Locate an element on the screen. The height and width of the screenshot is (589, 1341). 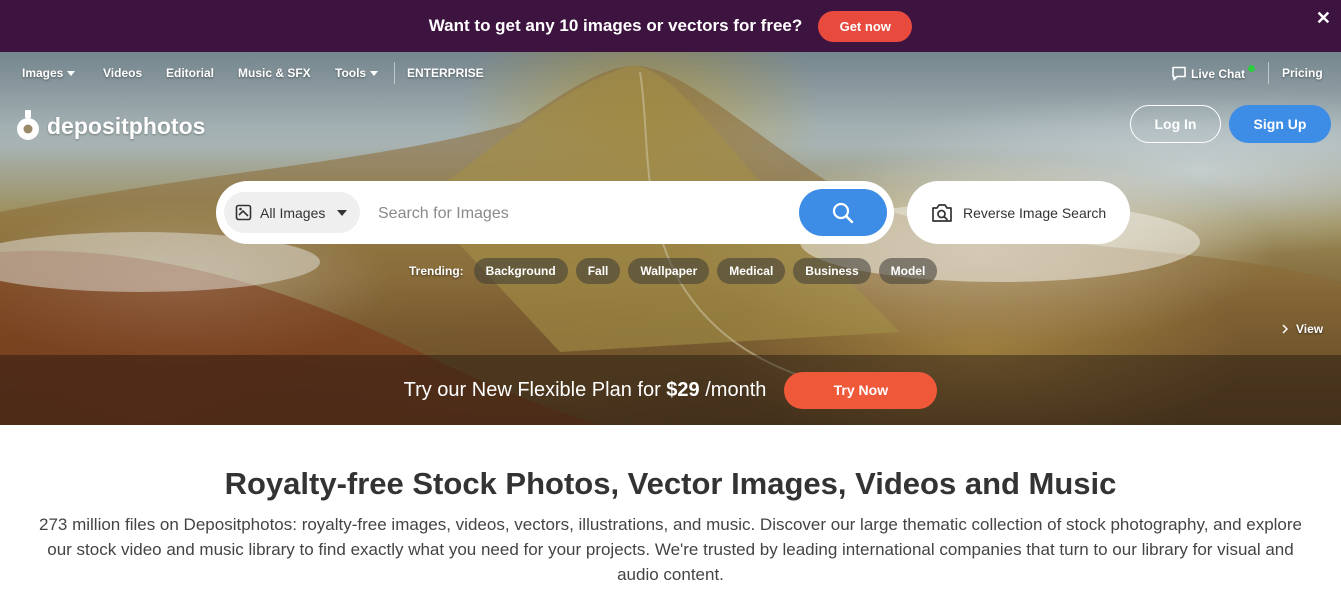
plan-suffix: /month is located at coordinates (736, 389).